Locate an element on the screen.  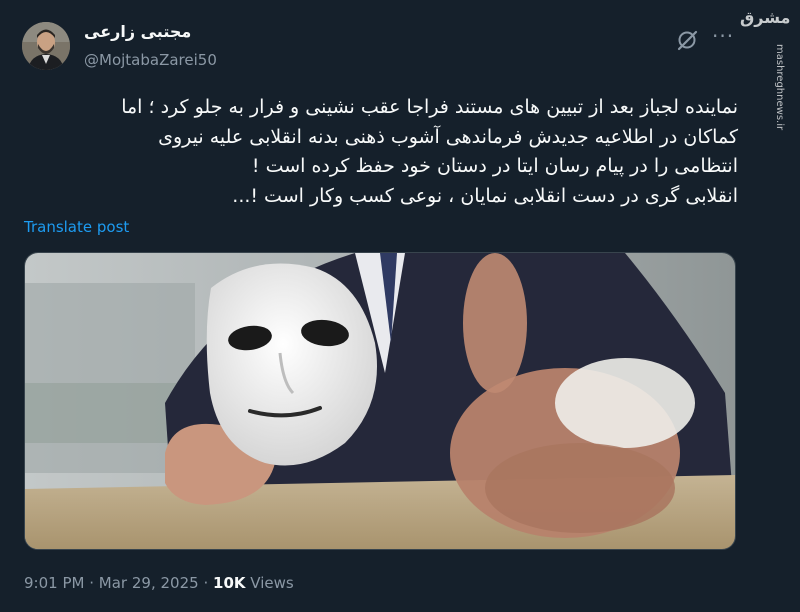
watermark-url-text: mashreghnews.ir is located at coordinates (779, 87).